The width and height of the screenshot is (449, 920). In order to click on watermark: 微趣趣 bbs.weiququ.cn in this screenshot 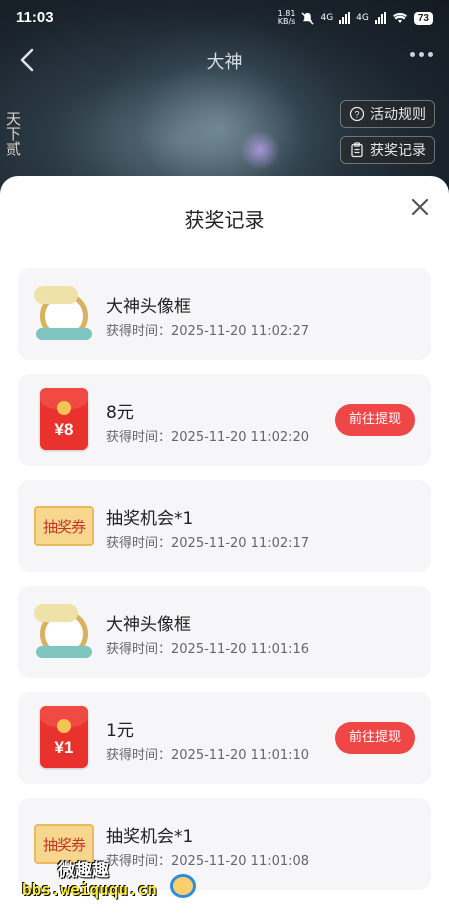, I will do `click(110, 877)`.